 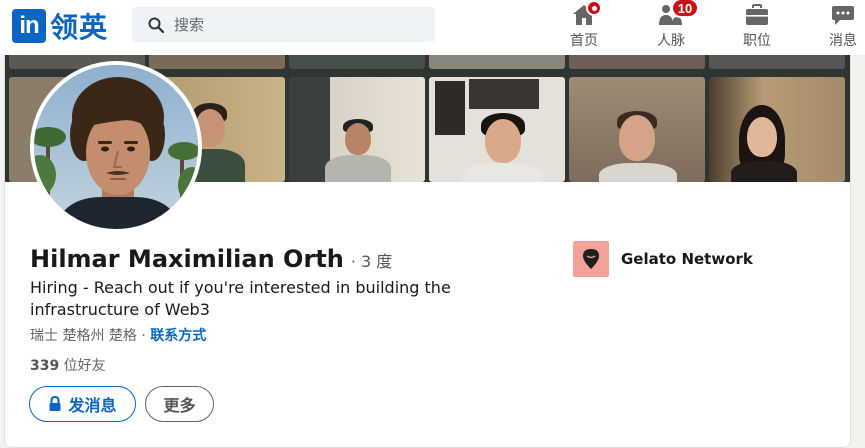 I want to click on profile-name-row: Hilmar Maximilian Orth · 3 度, so click(x=211, y=259).